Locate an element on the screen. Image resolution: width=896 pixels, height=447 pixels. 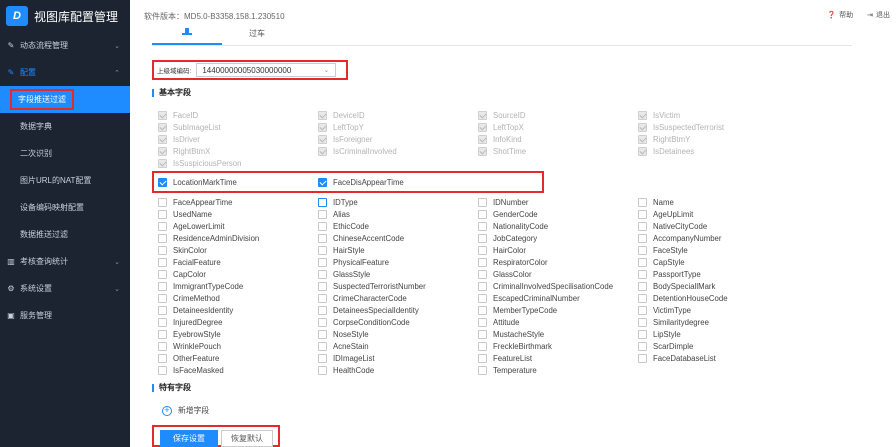
field-checkbox-item: FaceDisAppearTime is located at coordinates (398, 182).